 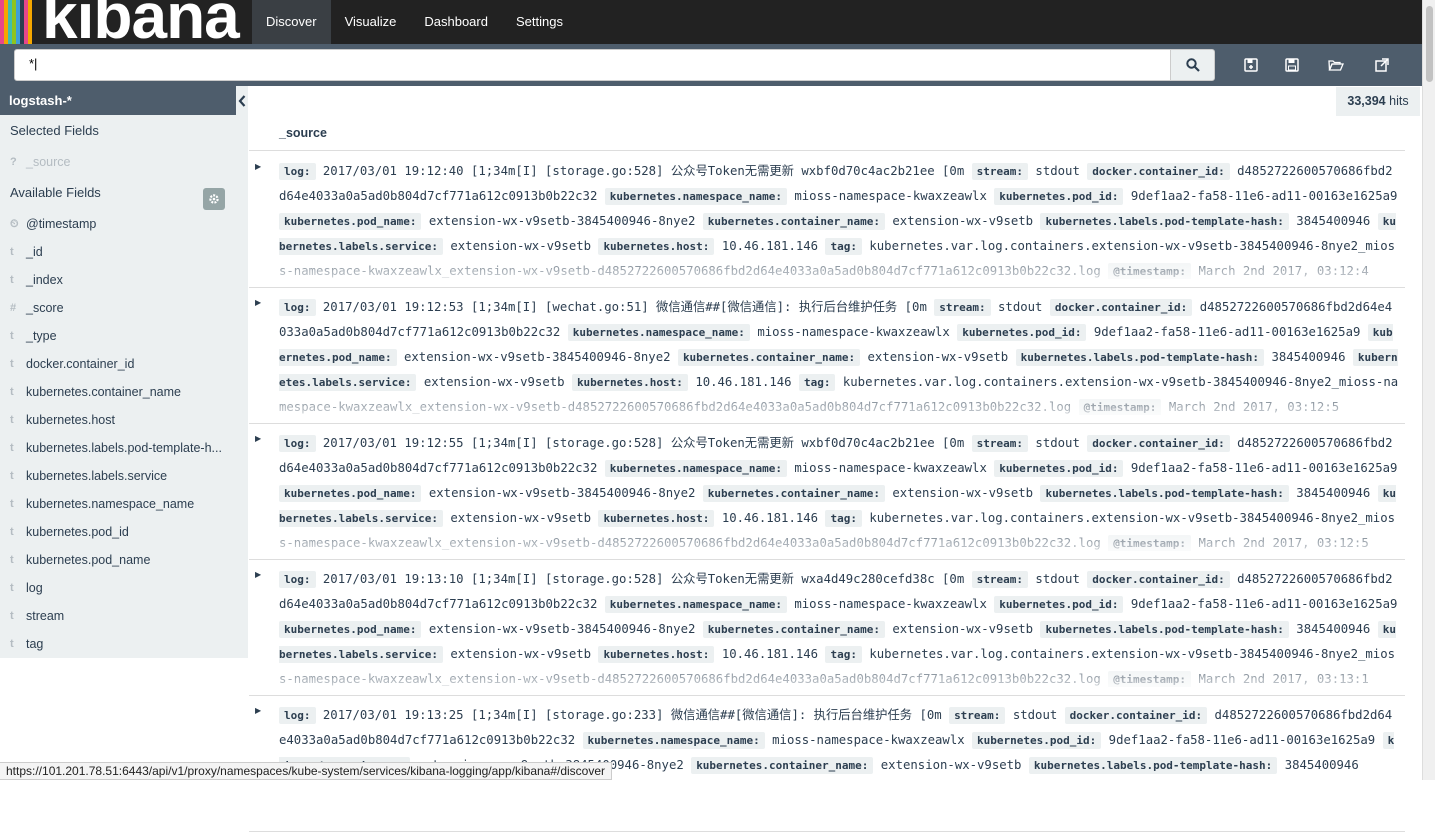 I want to click on source-value: 3845400946, so click(x=1333, y=221).